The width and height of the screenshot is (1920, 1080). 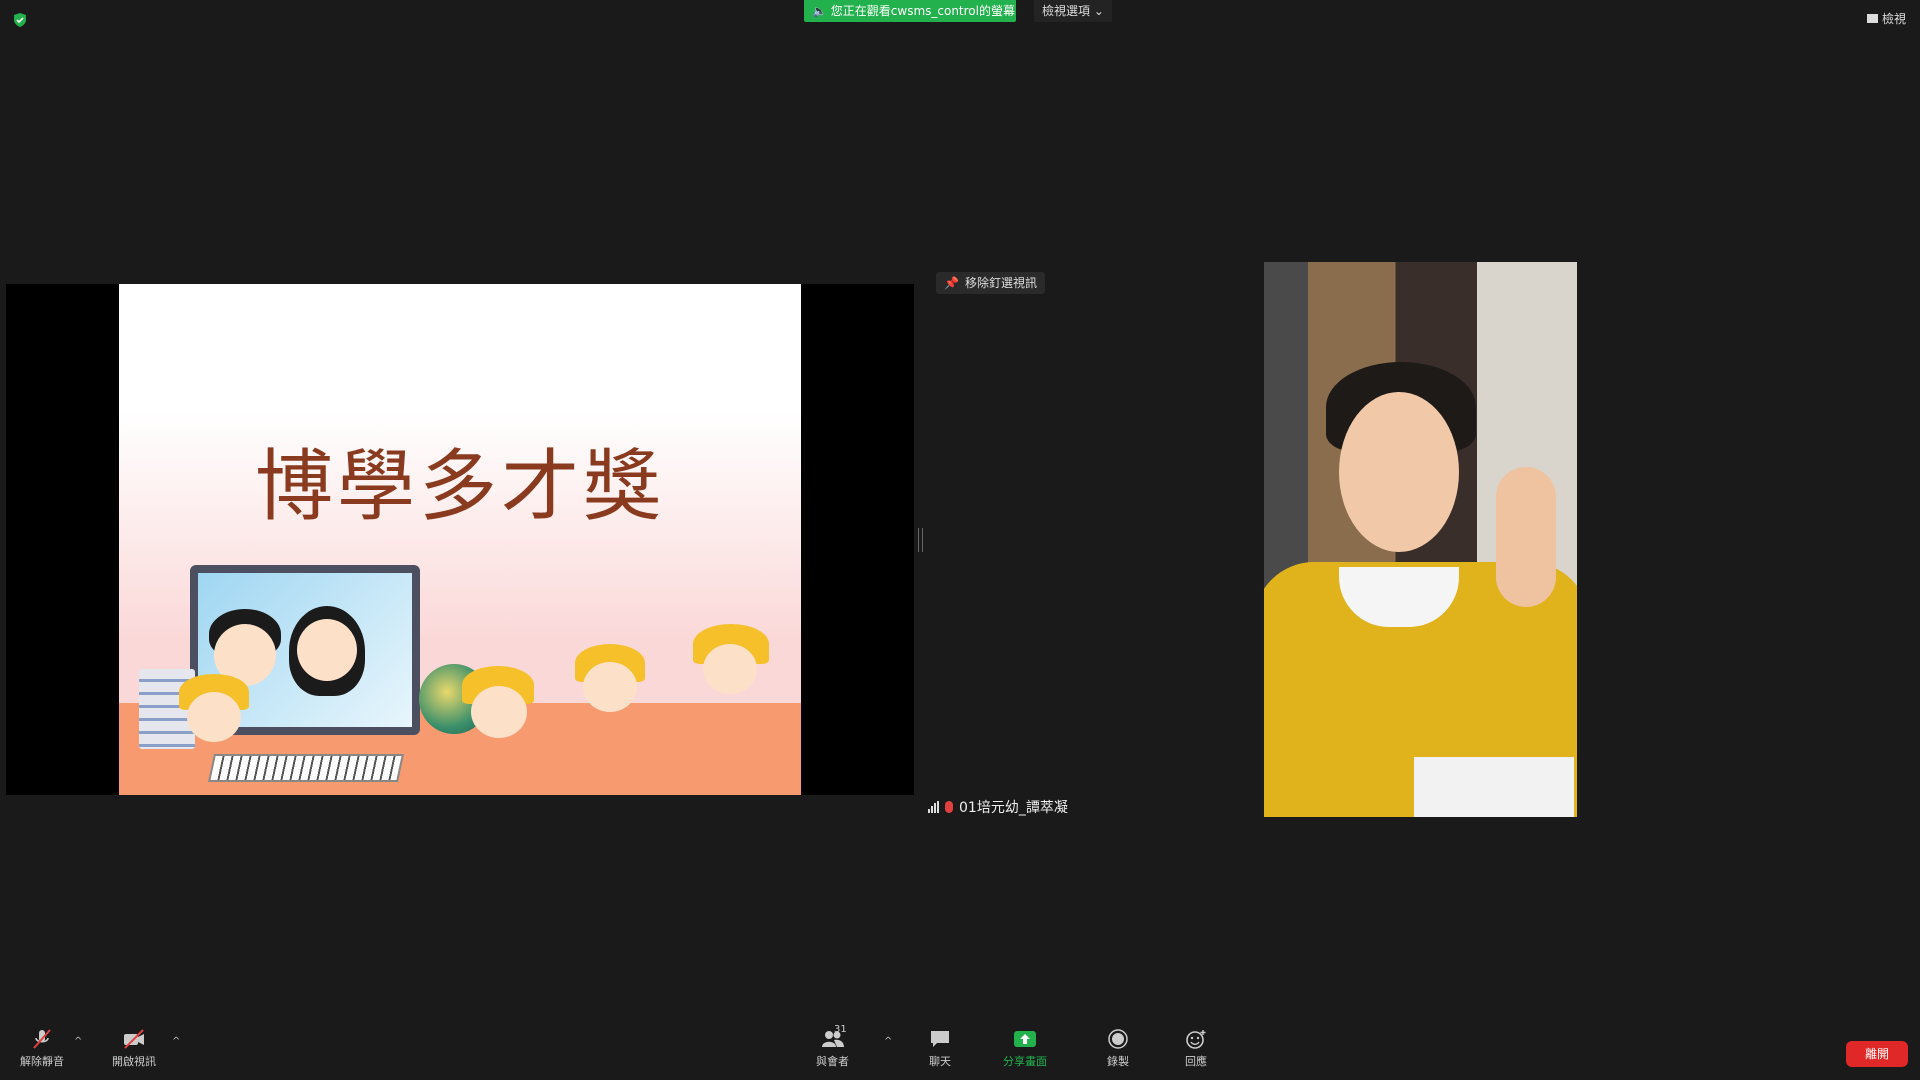 I want to click on kid4-face-illustration, so click(x=730, y=669).